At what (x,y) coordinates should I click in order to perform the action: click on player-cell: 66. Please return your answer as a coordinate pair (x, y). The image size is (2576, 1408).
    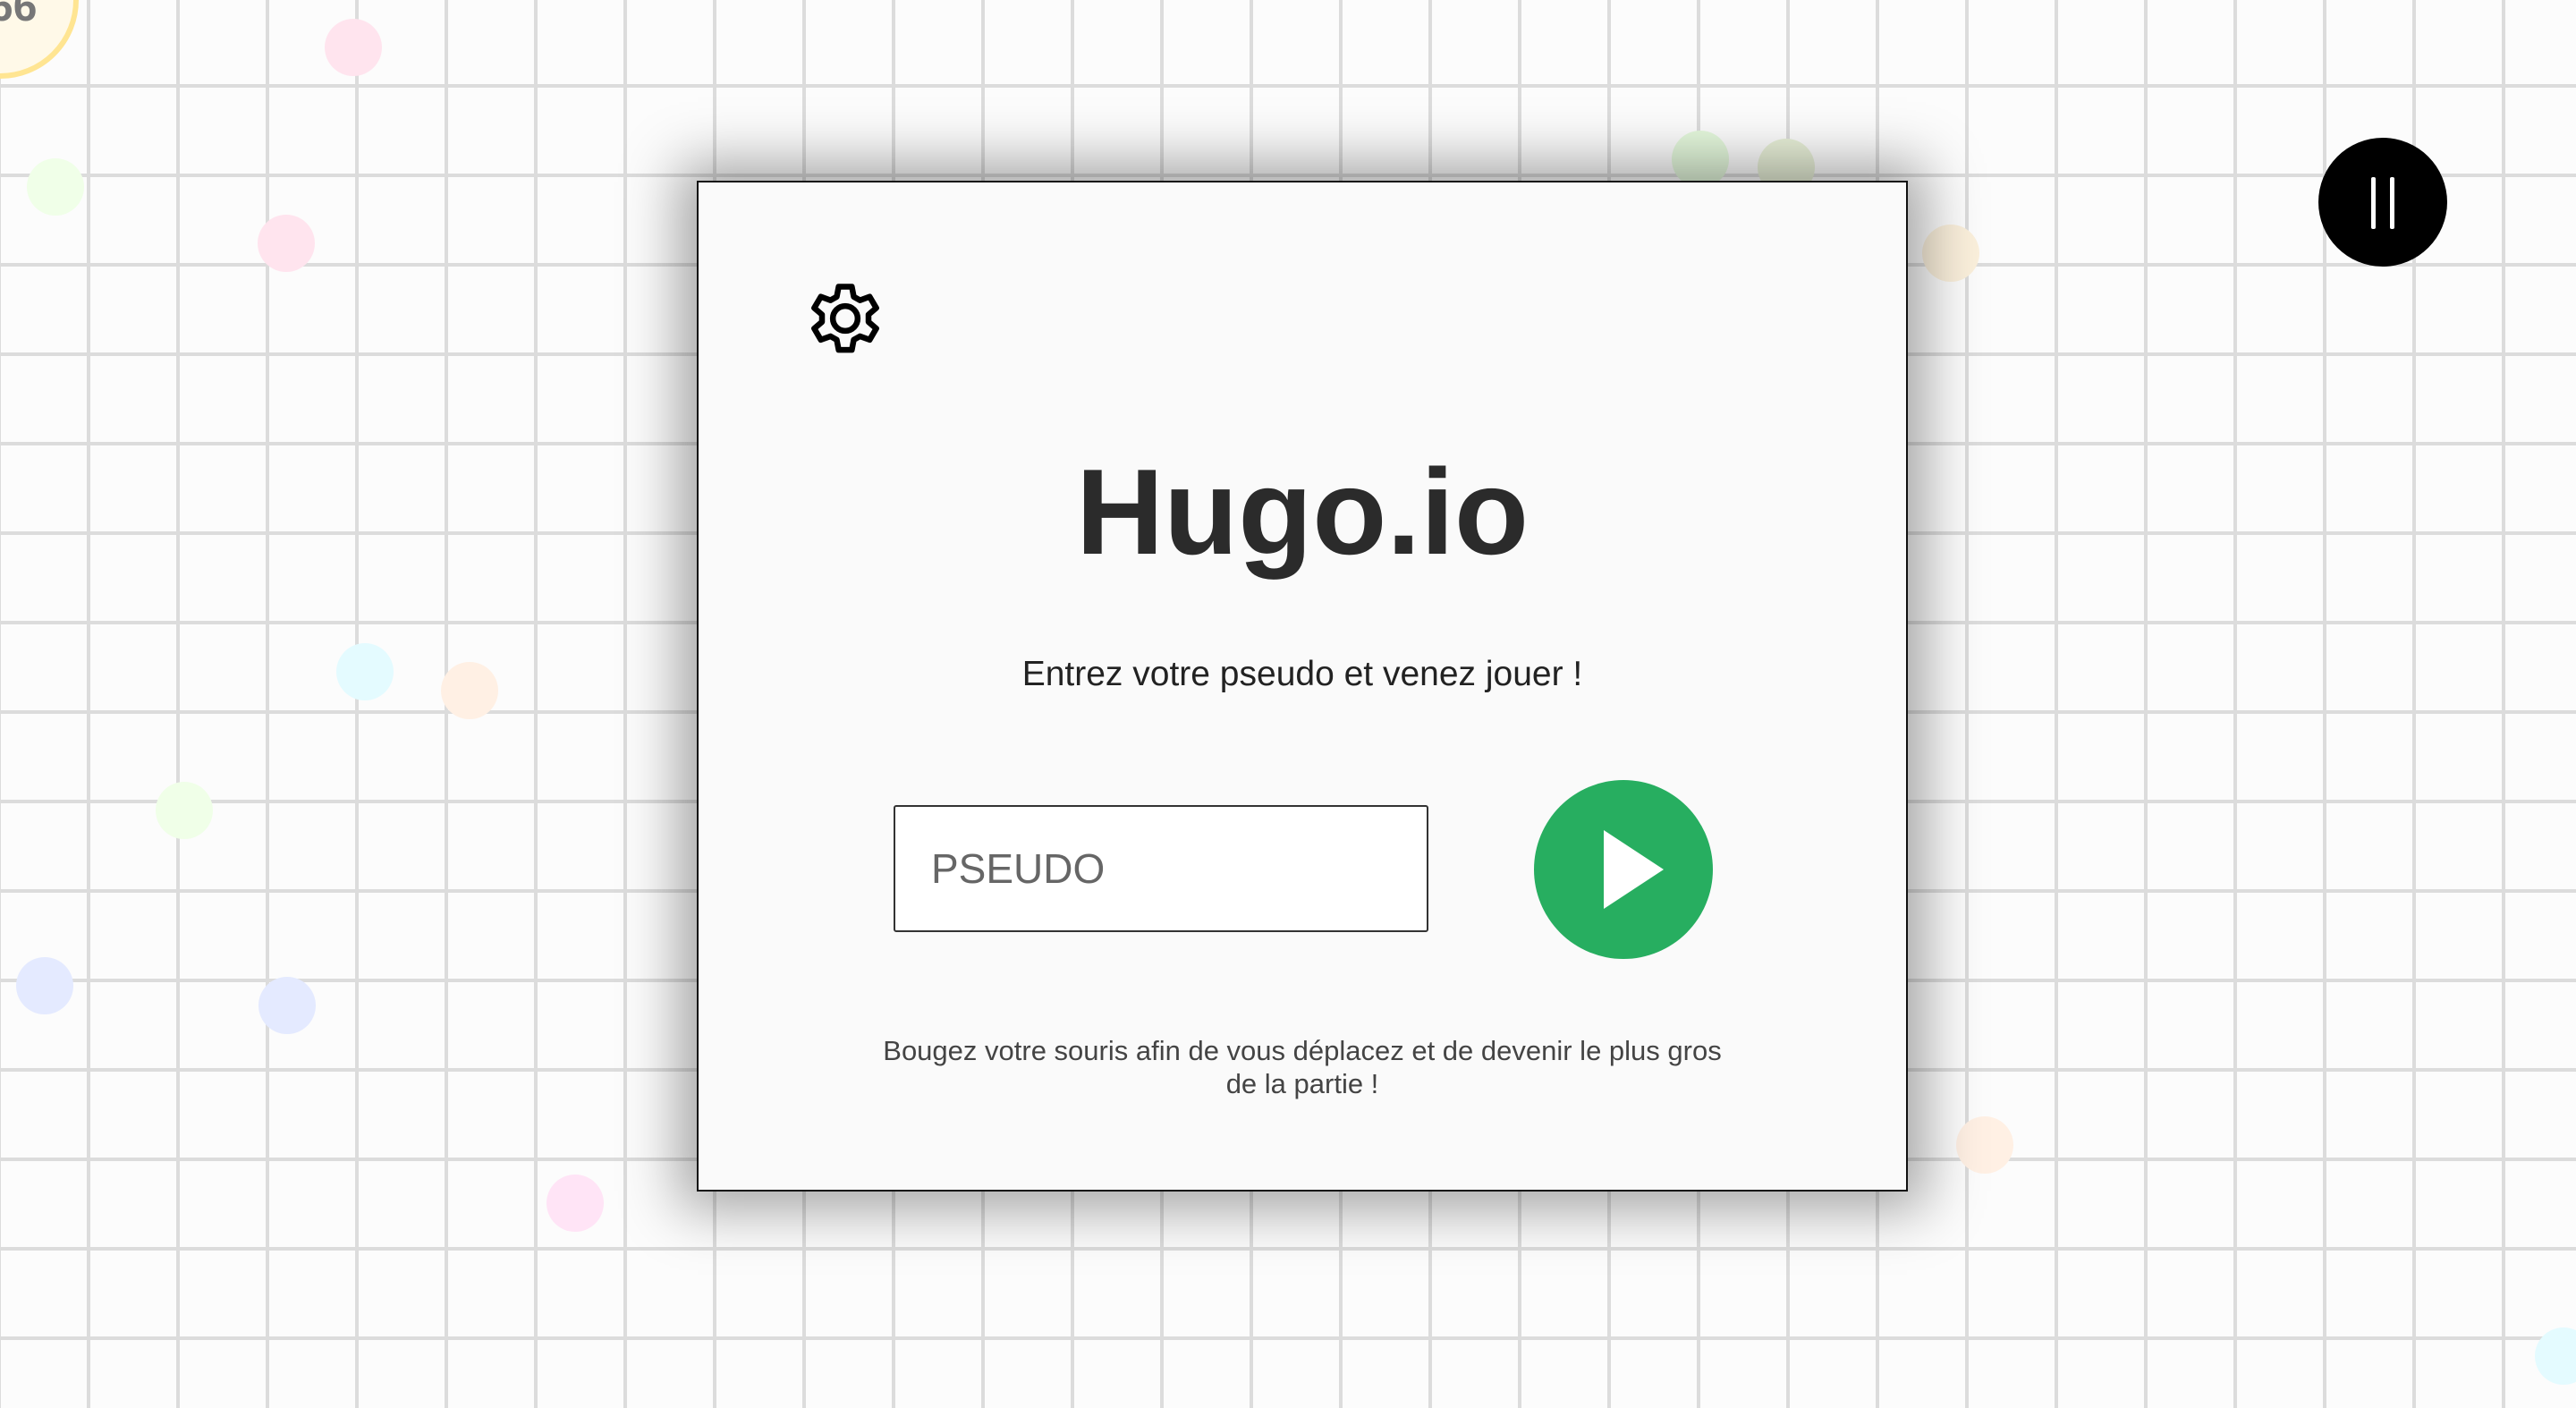
    Looking at the image, I should click on (39, 39).